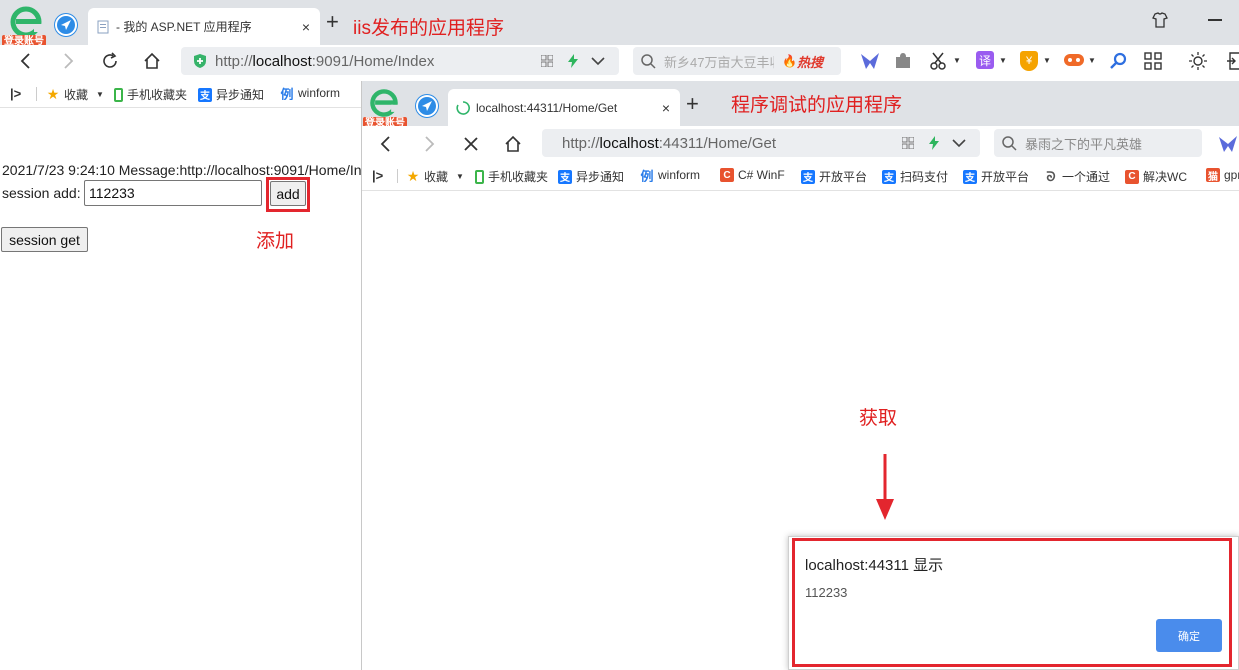 Image resolution: width=1239 pixels, height=670 pixels. I want to click on csdn-icon: C, so click(1132, 176).